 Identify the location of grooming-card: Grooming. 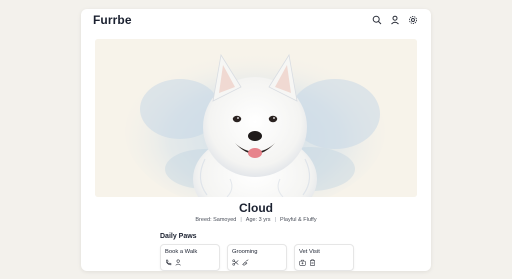
(257, 257).